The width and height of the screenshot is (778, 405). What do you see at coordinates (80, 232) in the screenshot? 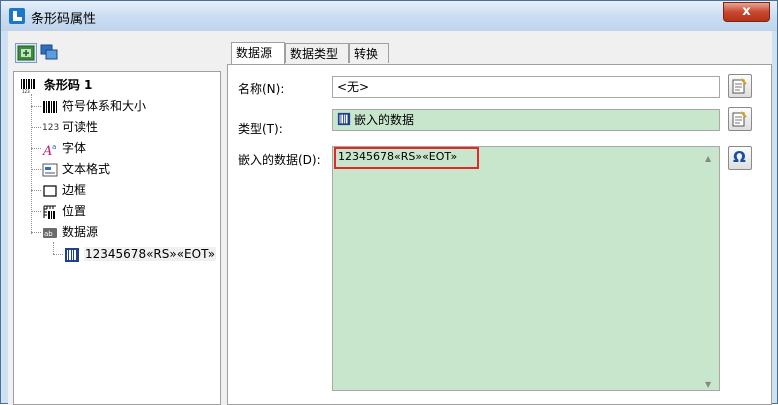
I see `tree-item-label: 数据源` at bounding box center [80, 232].